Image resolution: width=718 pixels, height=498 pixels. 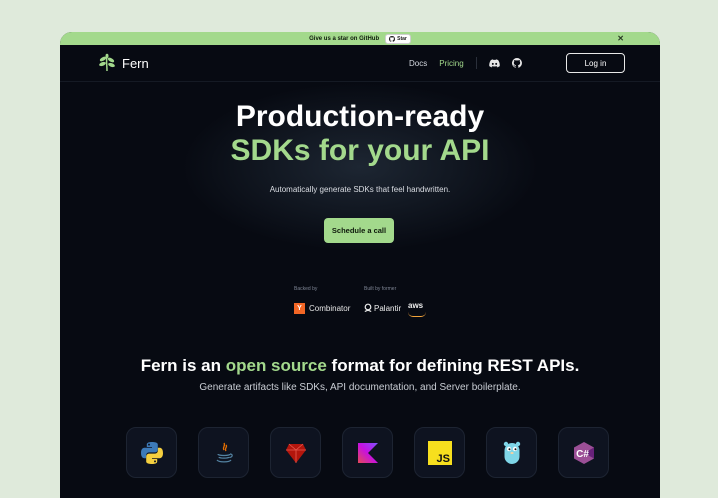 I want to click on built-by-label: Built by former, so click(x=380, y=289).